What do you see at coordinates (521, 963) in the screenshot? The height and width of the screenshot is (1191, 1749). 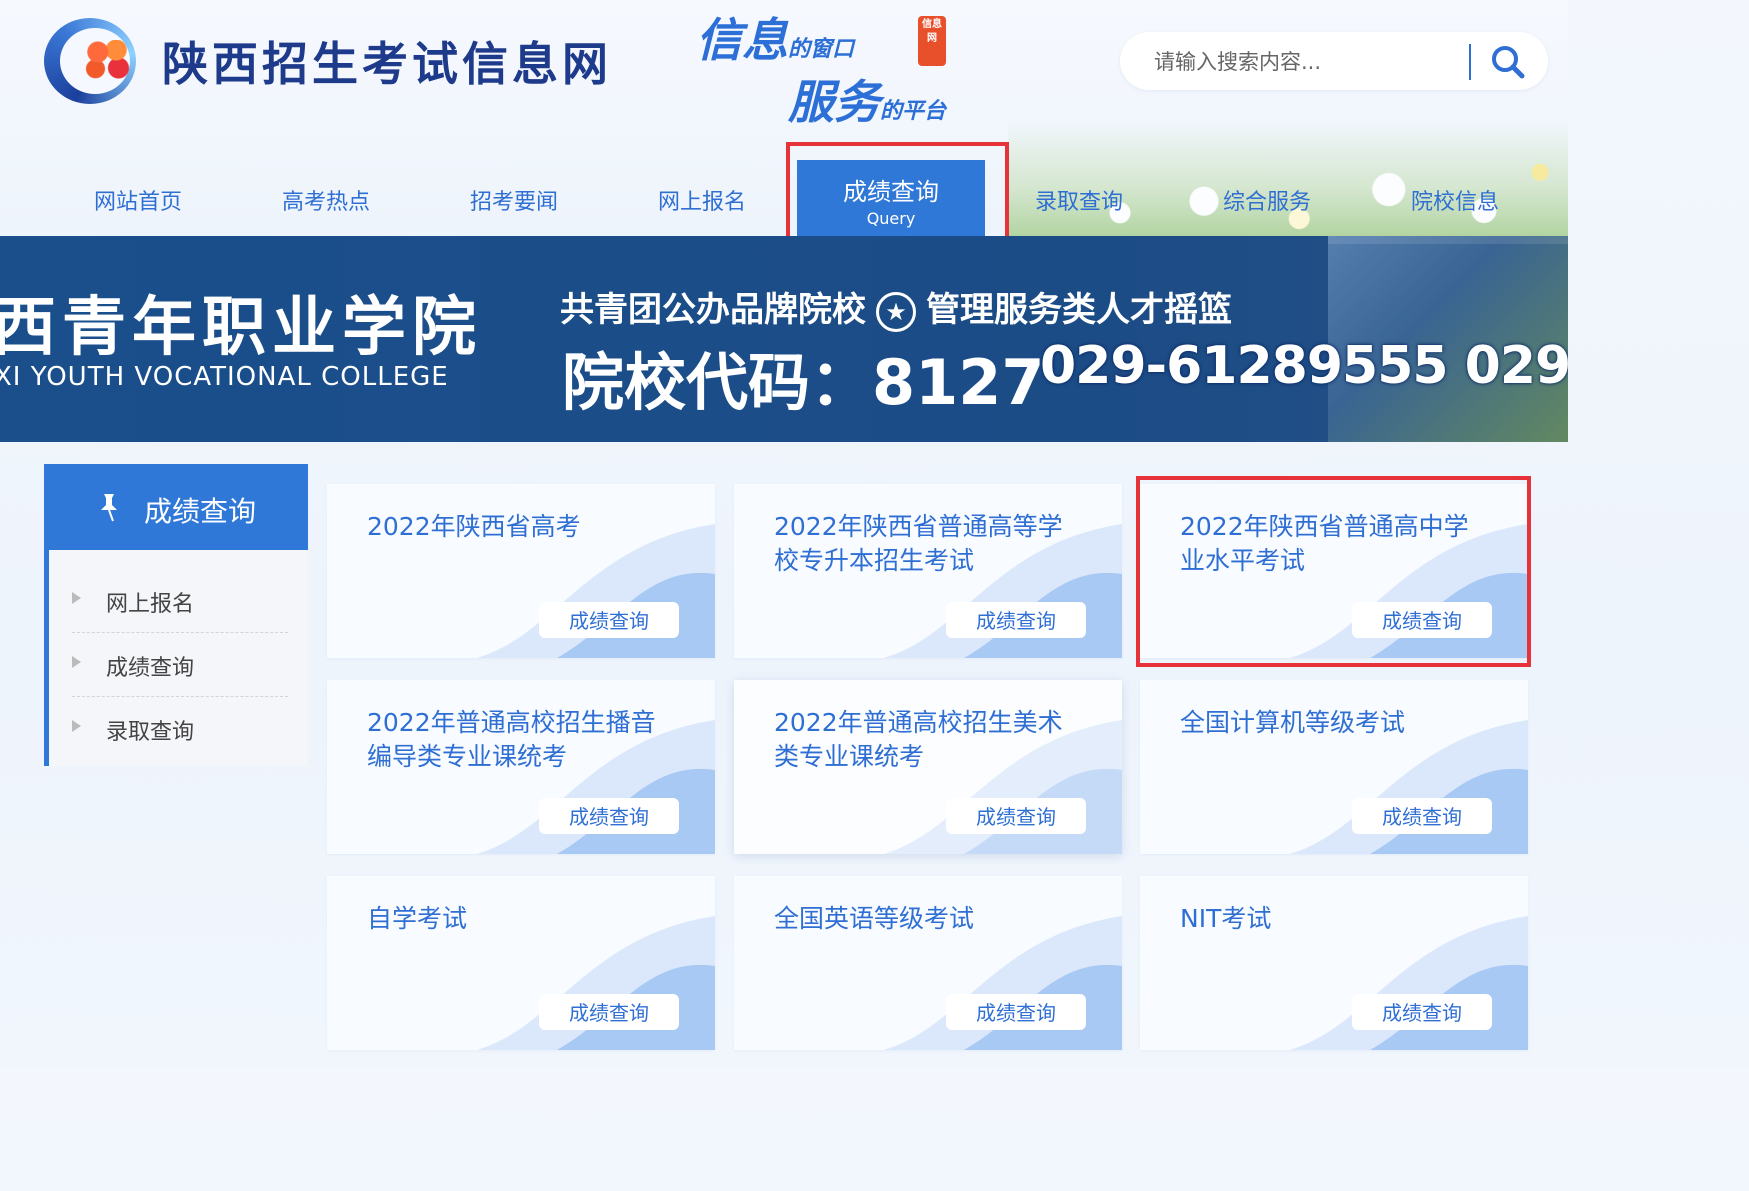 I see `exam-card: 自学考试 成绩查询` at bounding box center [521, 963].